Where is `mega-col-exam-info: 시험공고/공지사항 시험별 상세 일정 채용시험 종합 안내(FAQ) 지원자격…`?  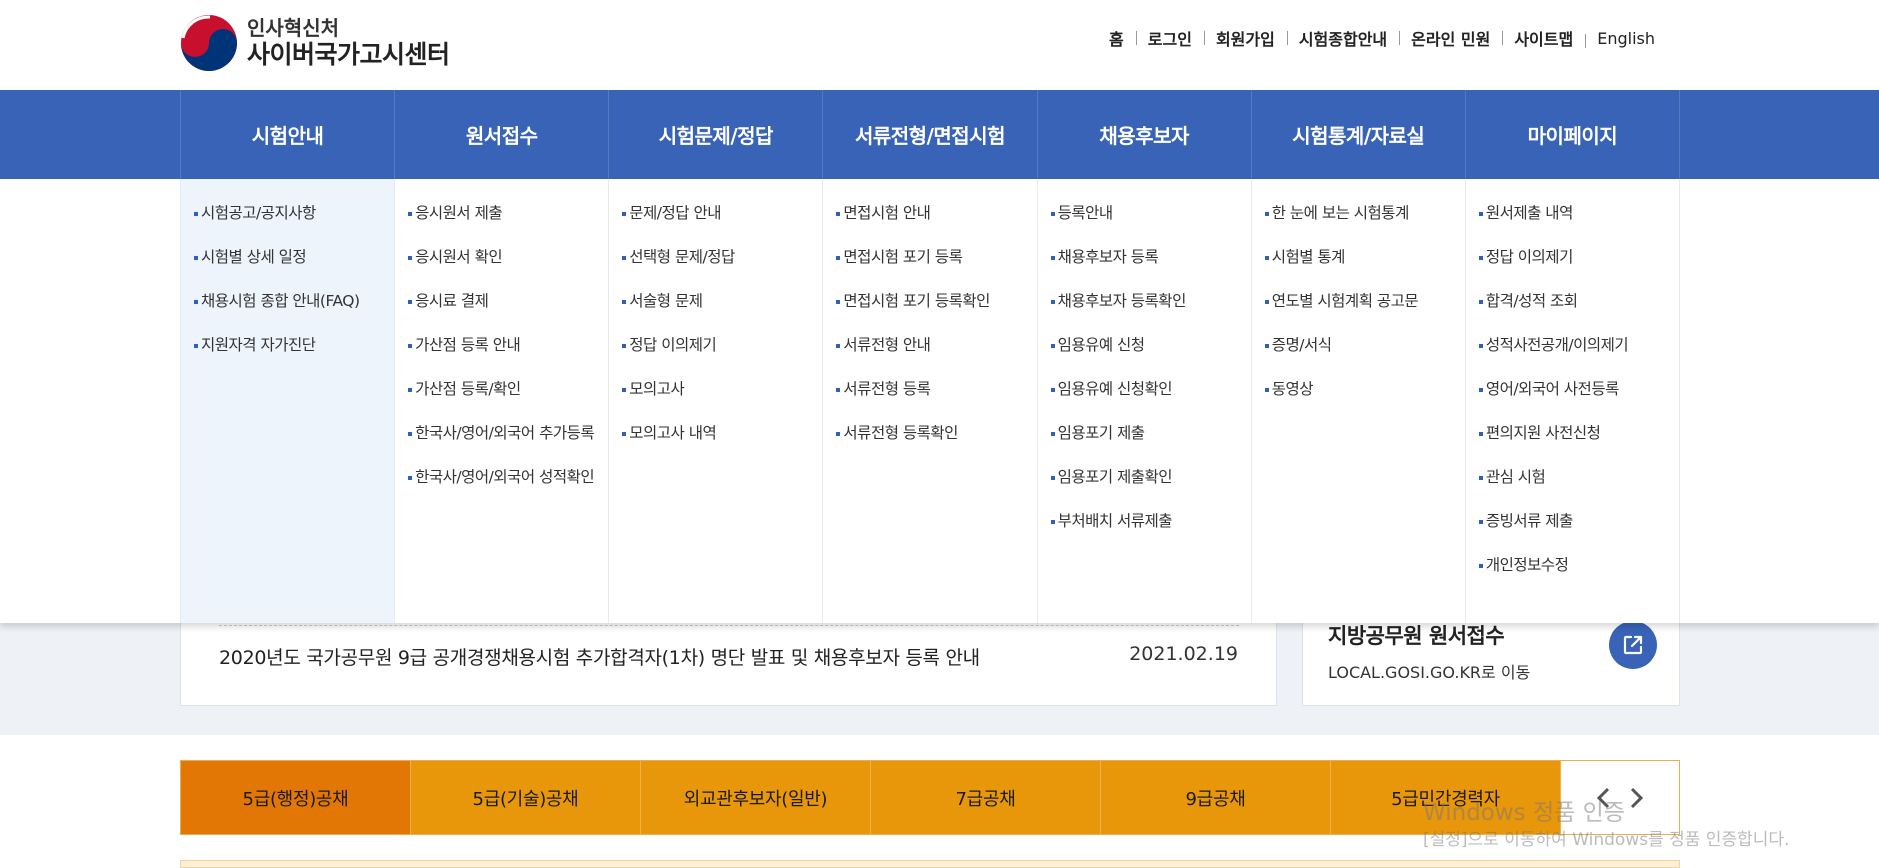
mega-col-exam-info: 시험공고/공지사항 시험별 상세 일정 채용시험 종합 안내(FAQ) 지원자격… is located at coordinates (288, 401).